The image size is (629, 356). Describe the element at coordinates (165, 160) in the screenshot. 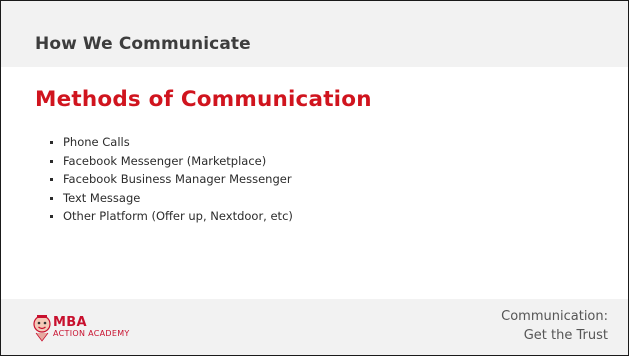

I see `list-item-text: Facebook Messenger (Marketplace)` at that location.